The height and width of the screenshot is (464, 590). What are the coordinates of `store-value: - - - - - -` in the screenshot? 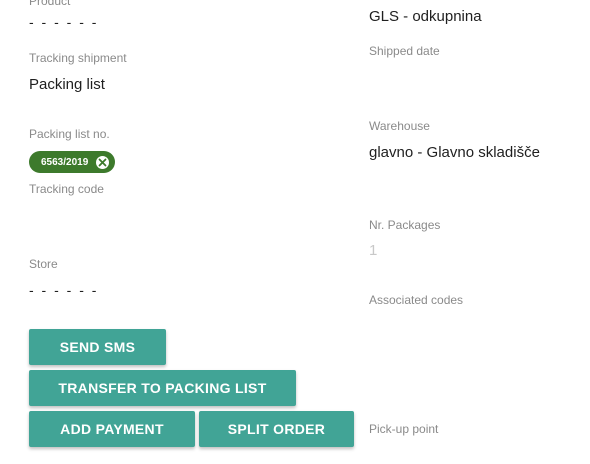 It's located at (64, 290).